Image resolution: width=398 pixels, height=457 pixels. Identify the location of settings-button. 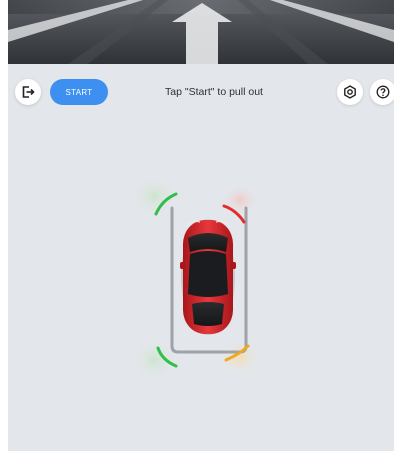
(350, 92).